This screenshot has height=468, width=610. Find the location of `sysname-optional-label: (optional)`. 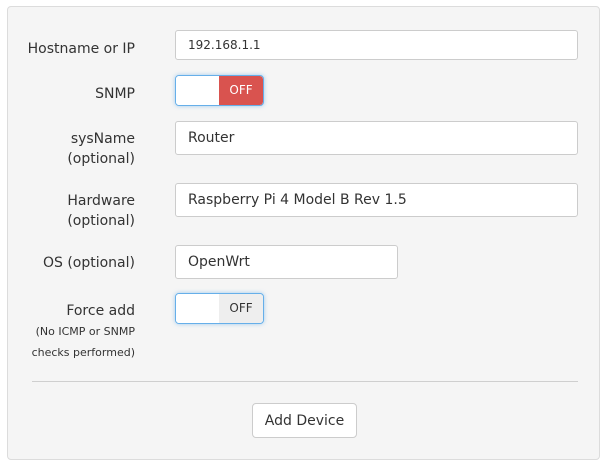

sysname-optional-label: (optional) is located at coordinates (101, 159).